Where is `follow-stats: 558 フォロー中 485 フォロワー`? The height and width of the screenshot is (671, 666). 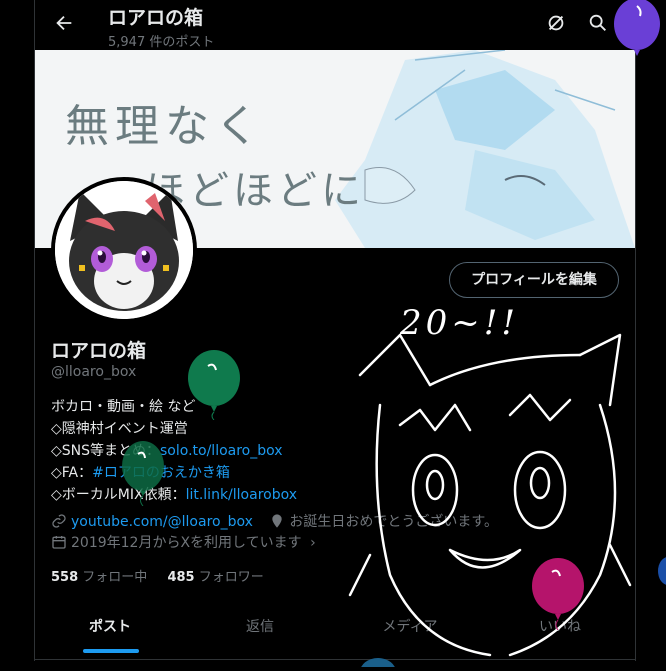
follow-stats: 558 フォロー中 485 フォロワー is located at coordinates (157, 575).